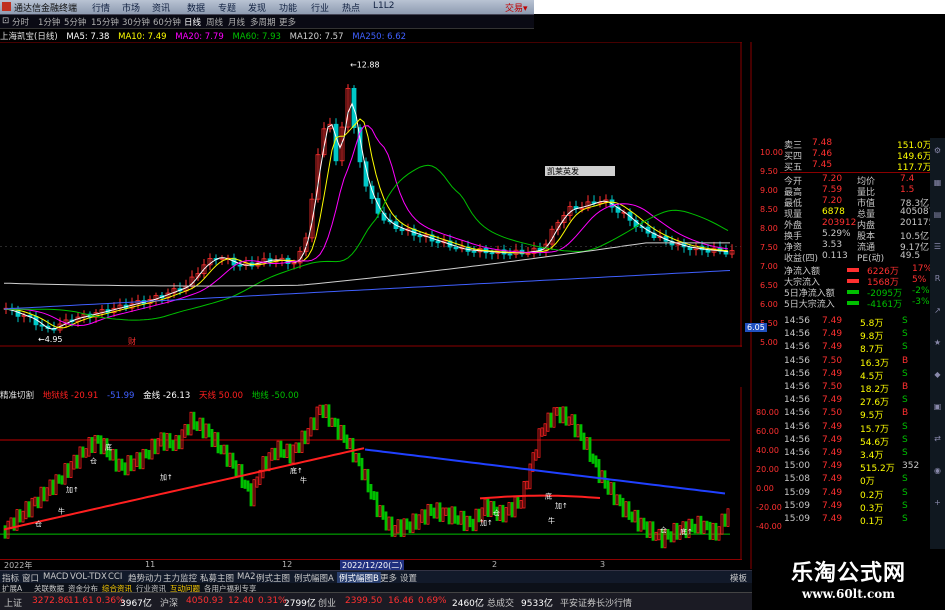 The height and width of the screenshot is (610, 945). I want to click on menu-functions: 功能, so click(288, 7).